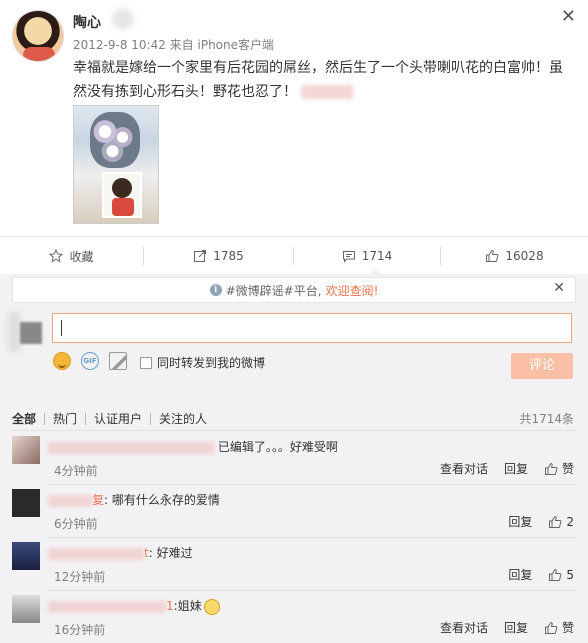 The image size is (588, 643). Describe the element at coordinates (62, 361) in the screenshot. I see `emoji-icon` at that location.